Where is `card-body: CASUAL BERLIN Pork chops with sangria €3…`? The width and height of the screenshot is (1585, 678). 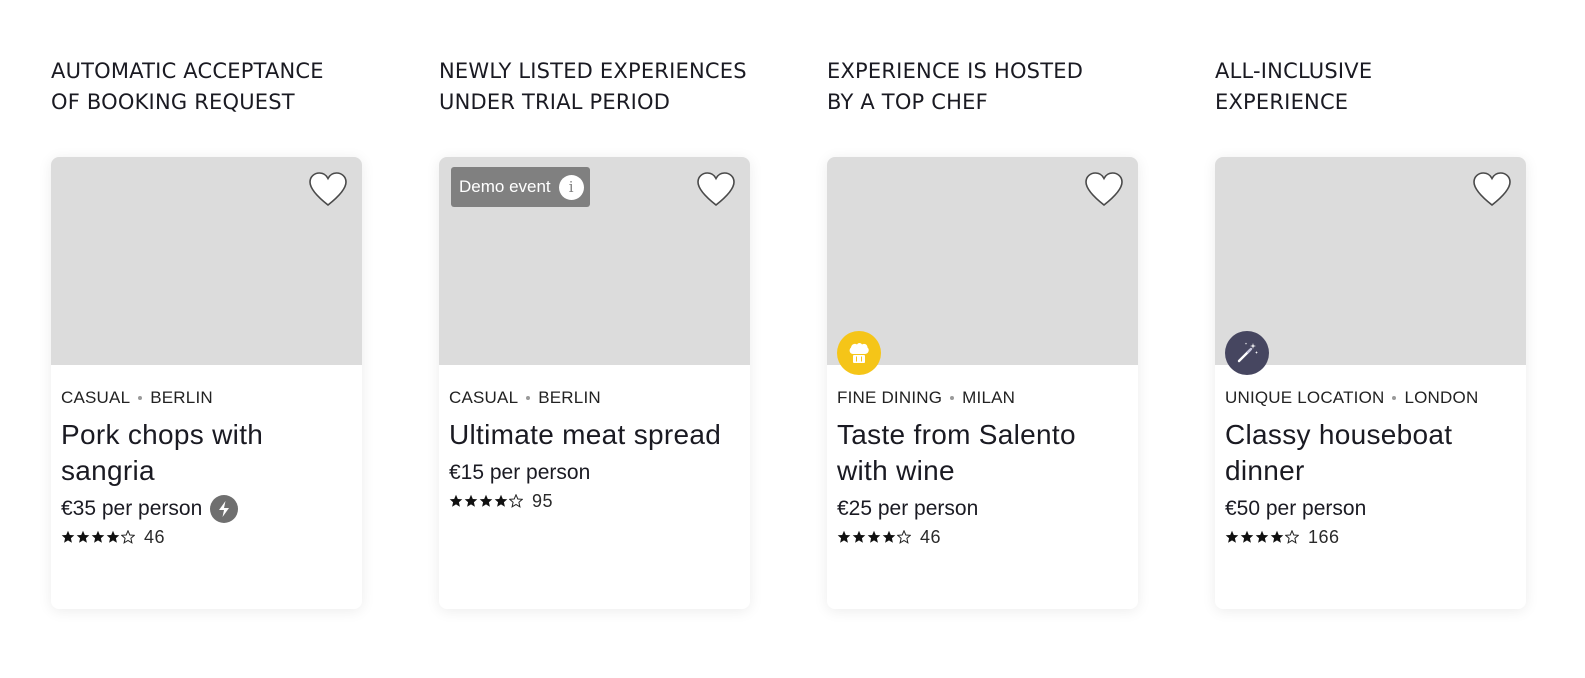 card-body: CASUAL BERLIN Pork chops with sangria €3… is located at coordinates (206, 457).